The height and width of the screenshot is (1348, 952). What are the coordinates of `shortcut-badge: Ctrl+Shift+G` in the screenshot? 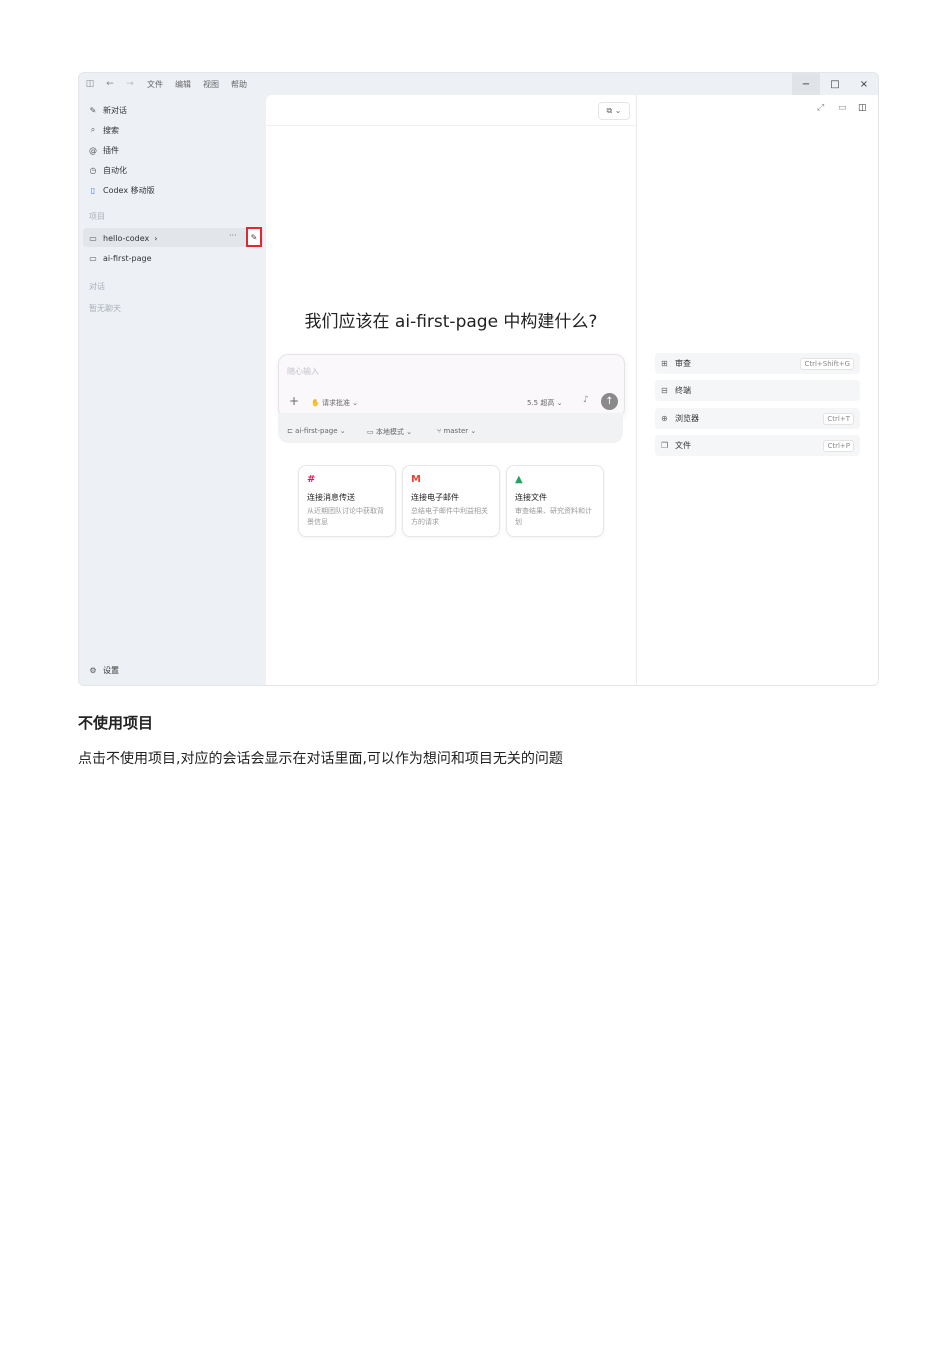 It's located at (827, 363).